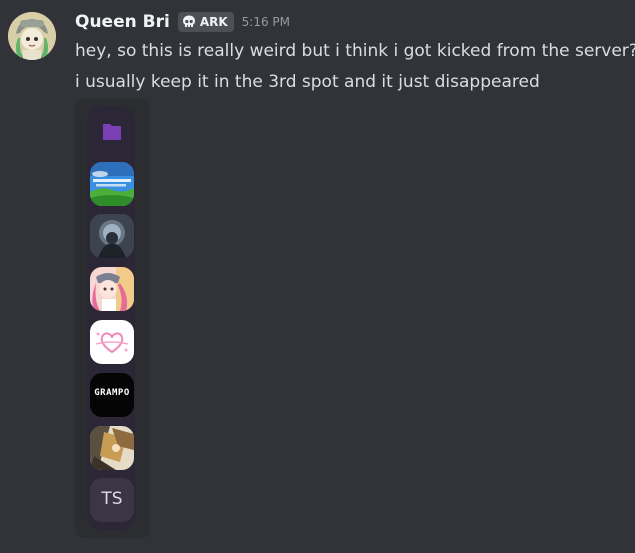  I want to click on guild-tag: ARK, so click(205, 22).